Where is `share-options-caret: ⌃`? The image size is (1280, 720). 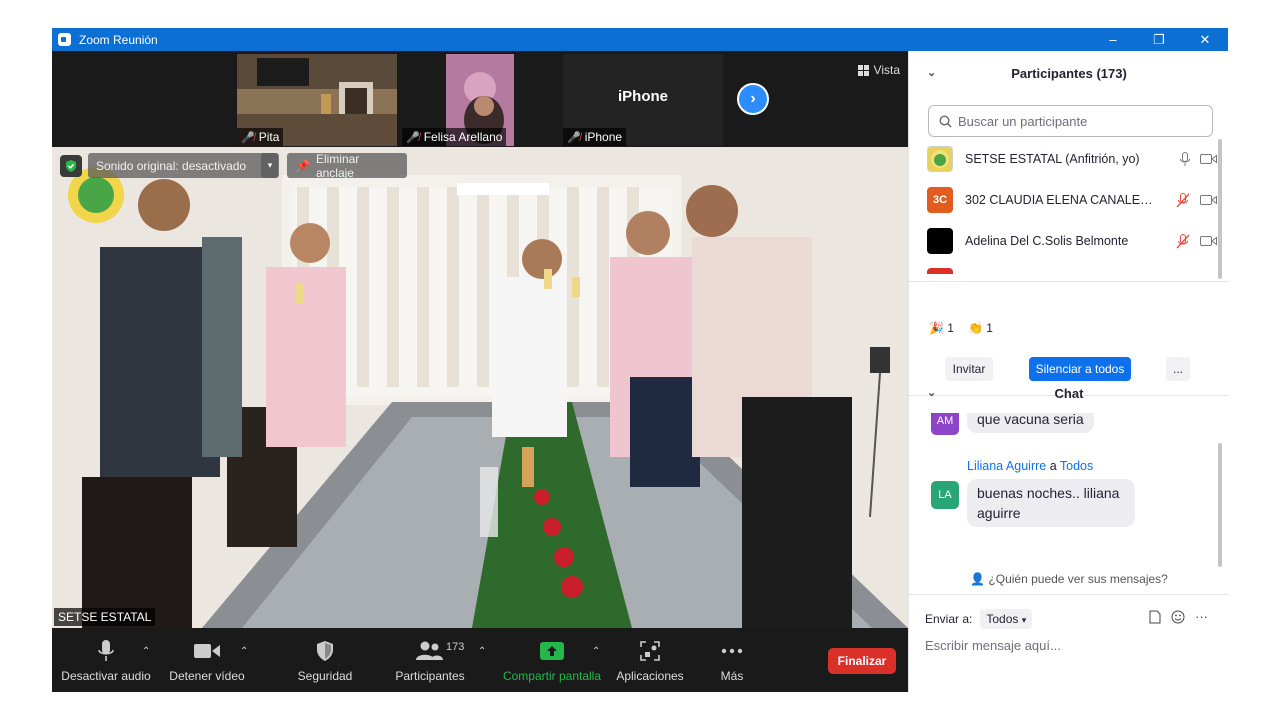
share-options-caret: ⌃ is located at coordinates (596, 651).